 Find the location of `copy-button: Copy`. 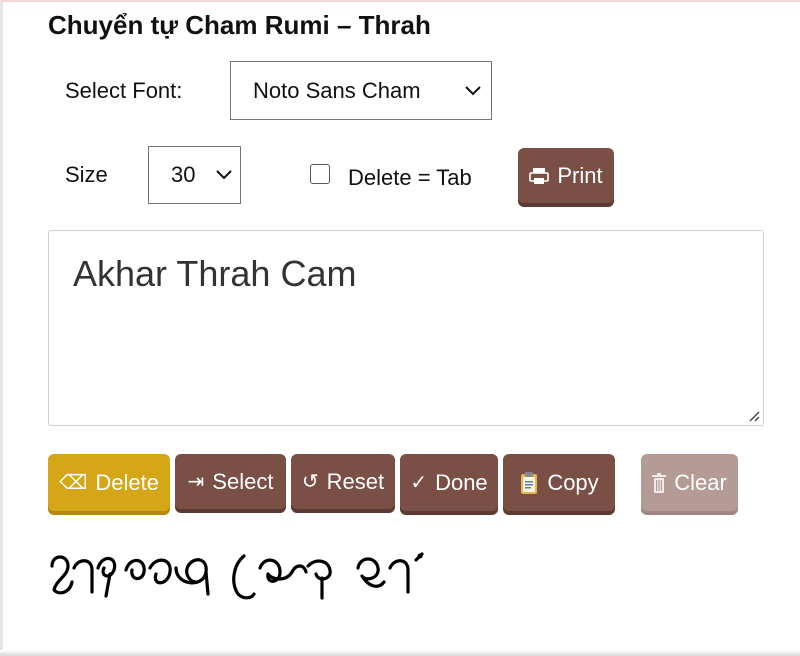

copy-button: Copy is located at coordinates (559, 482).